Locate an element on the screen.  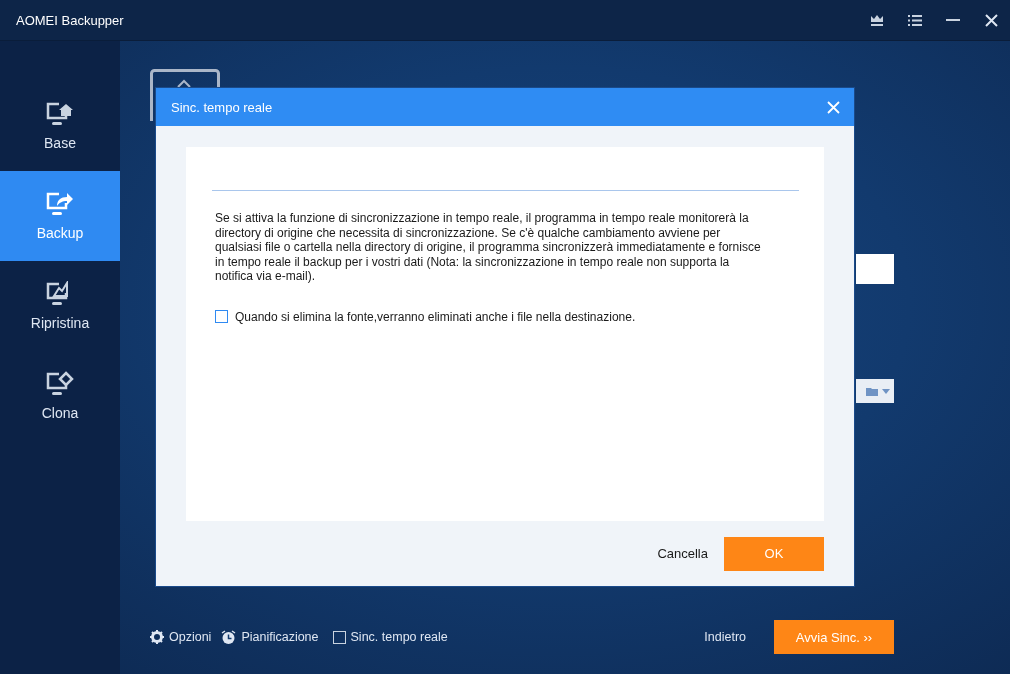
monitor-clone-icon is located at coordinates (60, 384).